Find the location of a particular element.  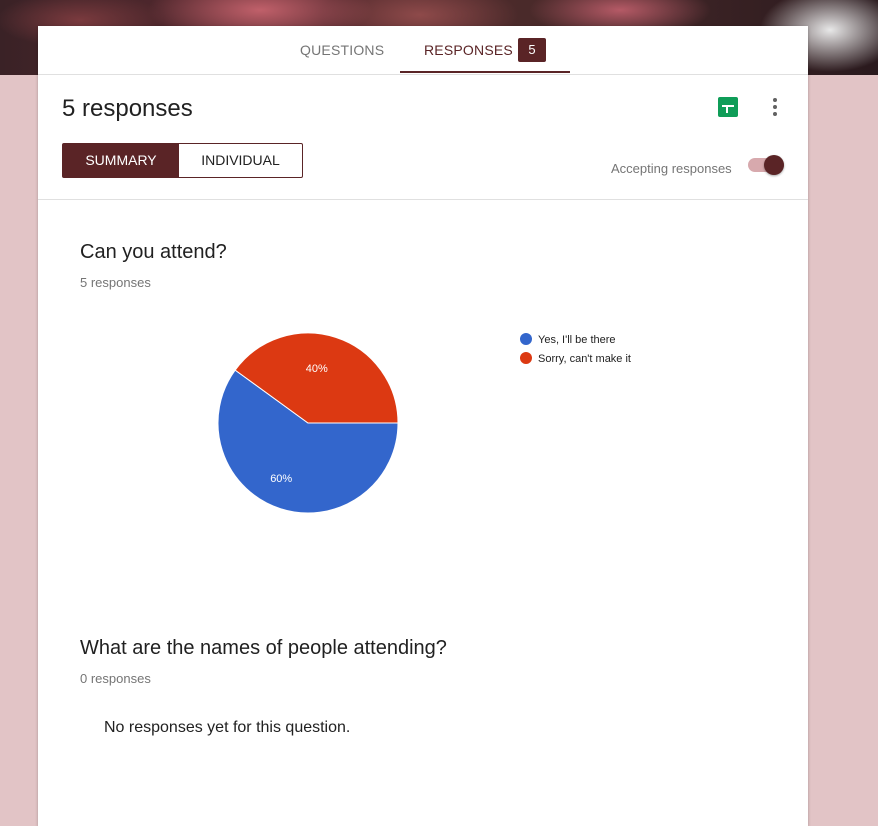

question-title: What are the names of people attending? is located at coordinates (263, 648).